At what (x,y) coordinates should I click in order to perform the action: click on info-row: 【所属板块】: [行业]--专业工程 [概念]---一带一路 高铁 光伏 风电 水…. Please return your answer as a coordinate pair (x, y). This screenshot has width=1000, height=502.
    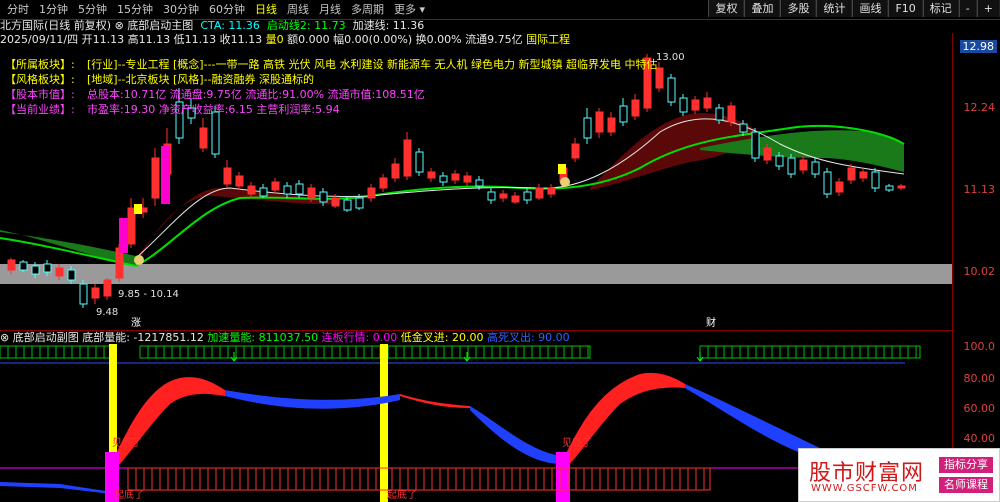
    Looking at the image, I should click on (331, 64).